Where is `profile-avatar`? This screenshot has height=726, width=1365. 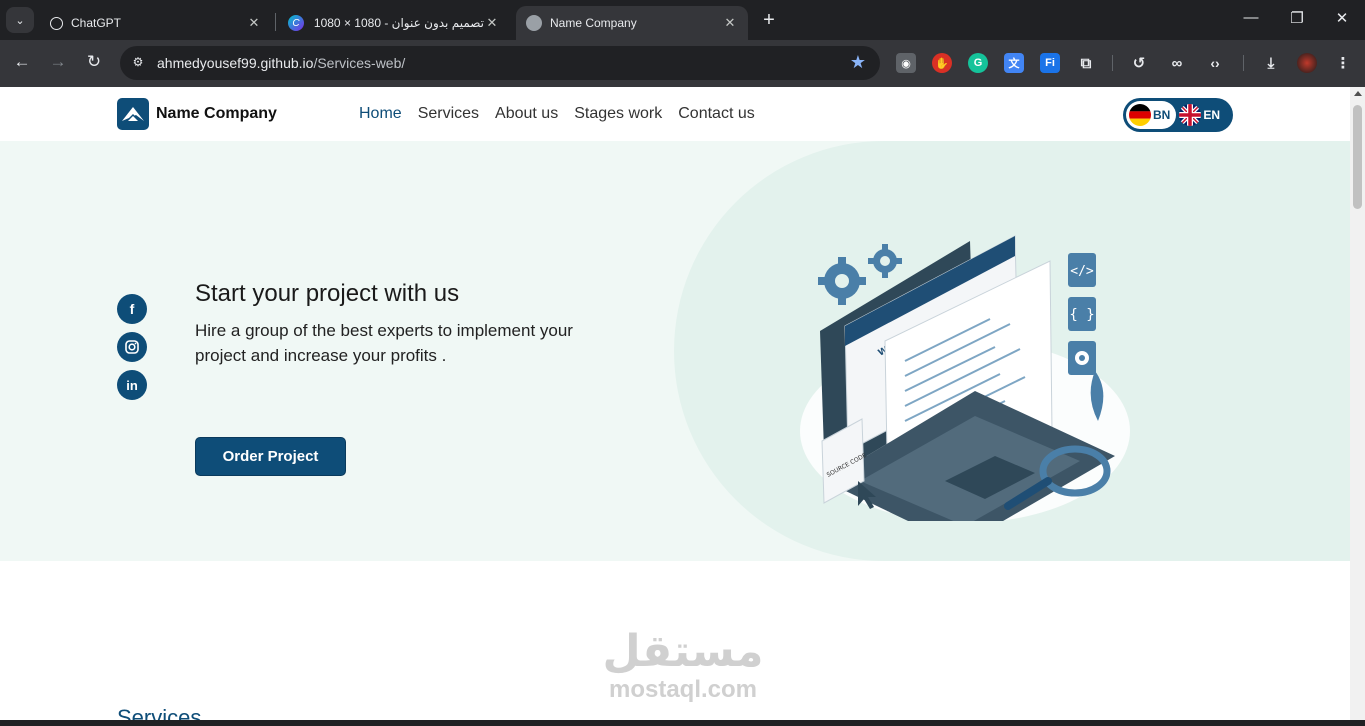
profile-avatar is located at coordinates (1307, 63).